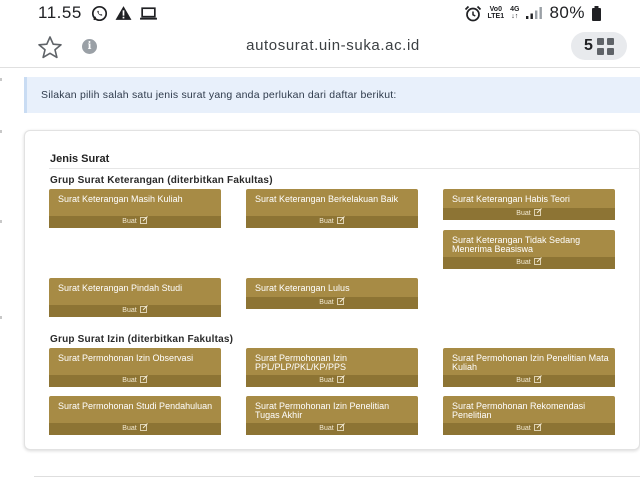 The width and height of the screenshot is (640, 480). What do you see at coordinates (596, 13) in the screenshot?
I see `battery-icon` at bounding box center [596, 13].